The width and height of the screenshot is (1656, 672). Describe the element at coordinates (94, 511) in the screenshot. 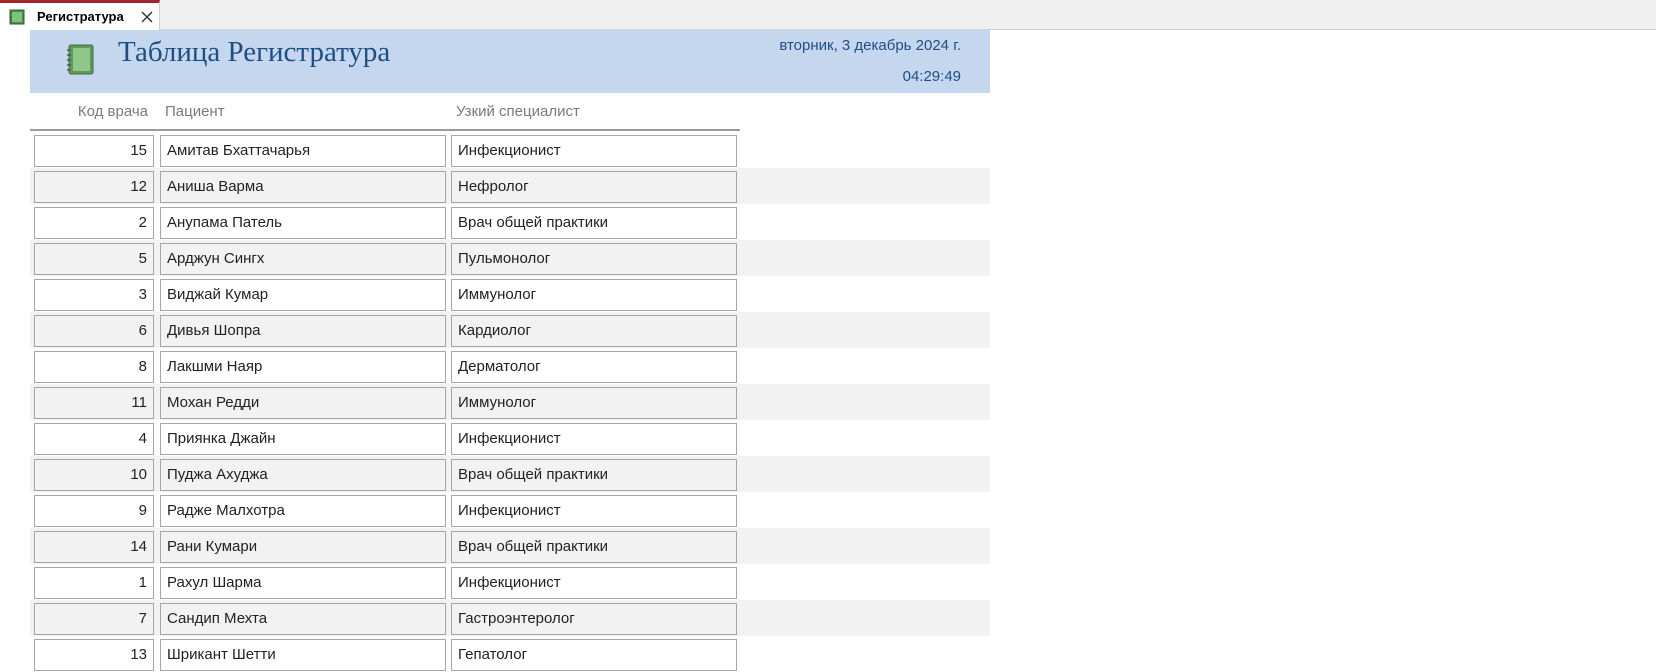

I see `doctor-code-field: 9` at that location.